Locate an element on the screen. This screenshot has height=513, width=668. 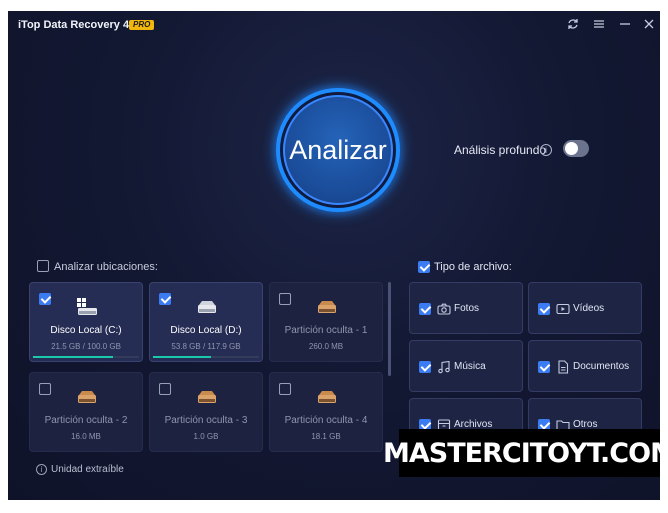
drive-card-hidden-2: Partición oculta - 2 16.0 MB is located at coordinates (86, 412).